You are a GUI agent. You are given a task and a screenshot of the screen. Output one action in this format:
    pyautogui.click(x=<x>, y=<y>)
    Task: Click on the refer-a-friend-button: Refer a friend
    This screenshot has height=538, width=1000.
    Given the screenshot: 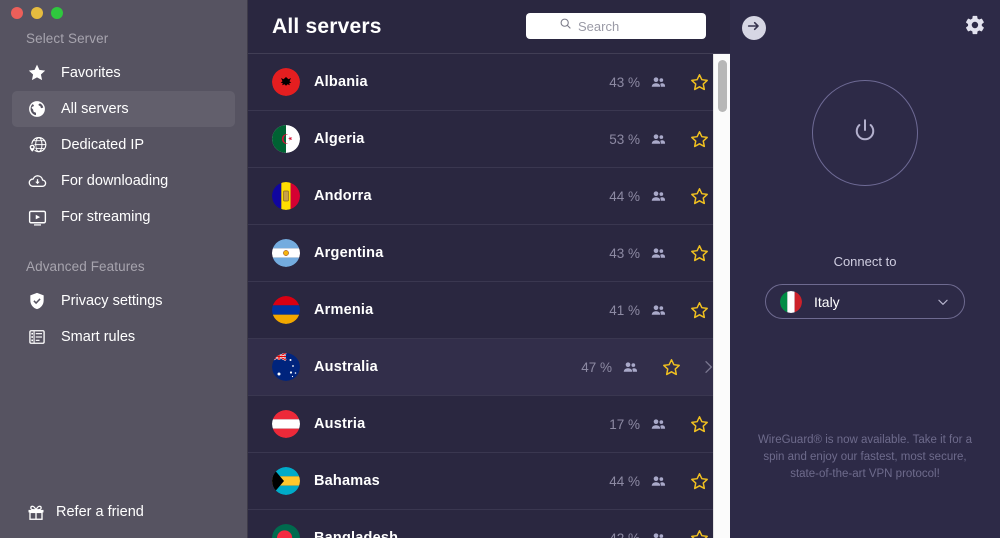 What is the action you would take?
    pyautogui.click(x=85, y=512)
    